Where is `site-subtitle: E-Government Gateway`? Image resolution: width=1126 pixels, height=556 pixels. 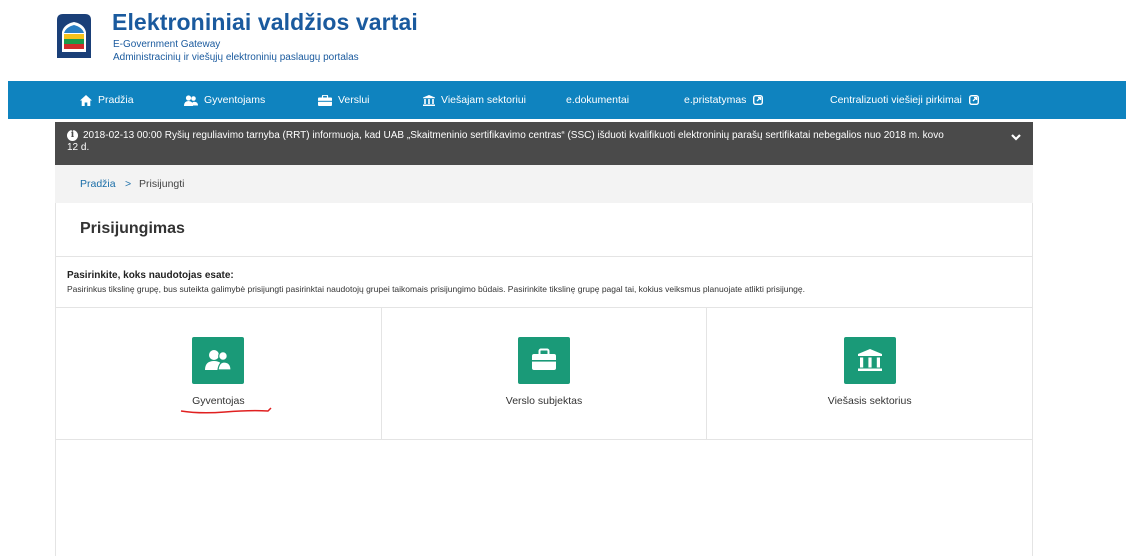 site-subtitle: E-Government Gateway is located at coordinates (167, 44).